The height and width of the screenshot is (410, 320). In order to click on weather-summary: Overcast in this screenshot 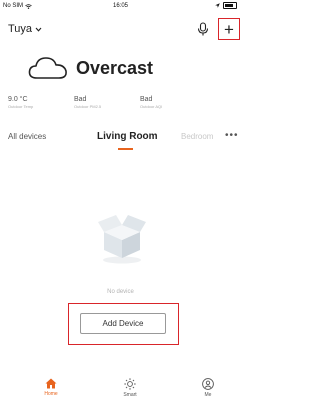, I will do `click(90, 68)`.